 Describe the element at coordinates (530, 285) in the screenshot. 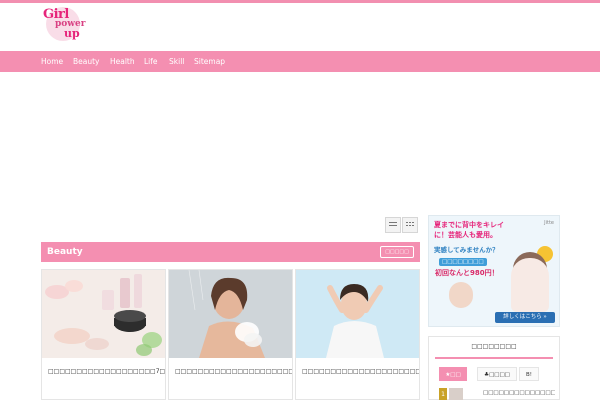

I see `ad-model-image` at that location.